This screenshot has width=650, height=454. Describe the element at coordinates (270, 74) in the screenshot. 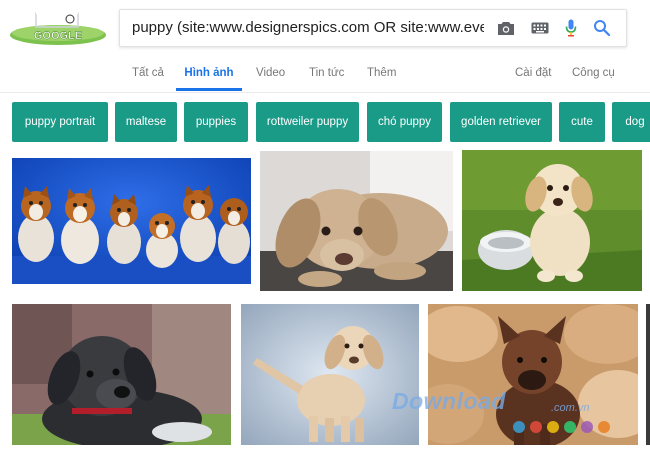

I see `tab-video: Video` at that location.